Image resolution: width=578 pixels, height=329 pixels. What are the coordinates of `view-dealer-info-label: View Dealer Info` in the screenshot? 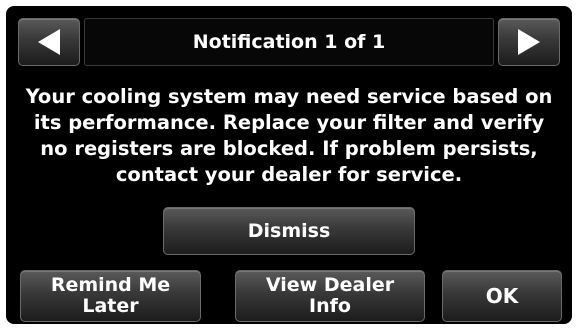 It's located at (330, 295).